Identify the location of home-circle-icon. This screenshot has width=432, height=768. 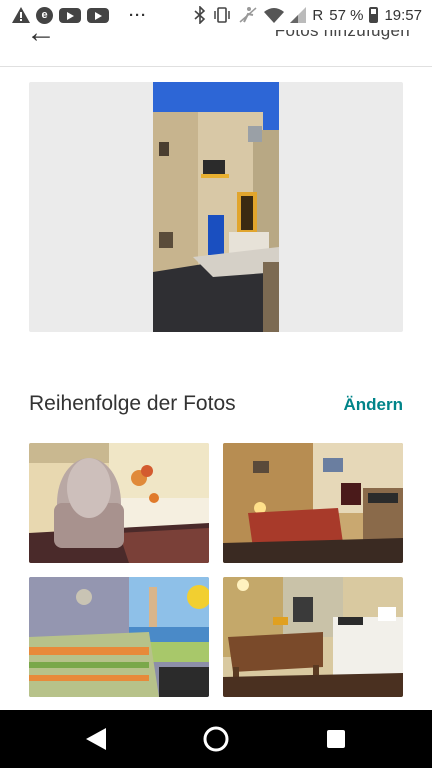
(216, 739).